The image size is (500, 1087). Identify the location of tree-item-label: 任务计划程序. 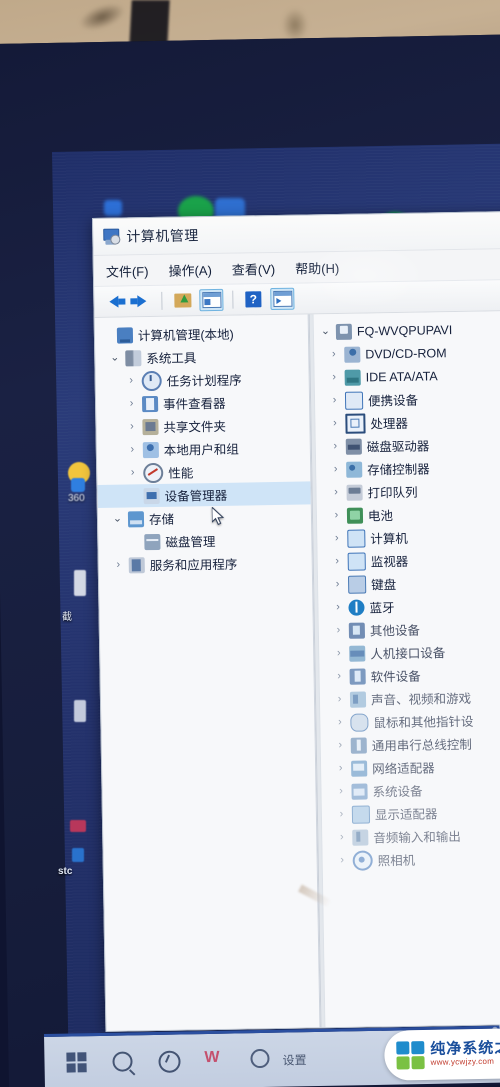
(204, 381).